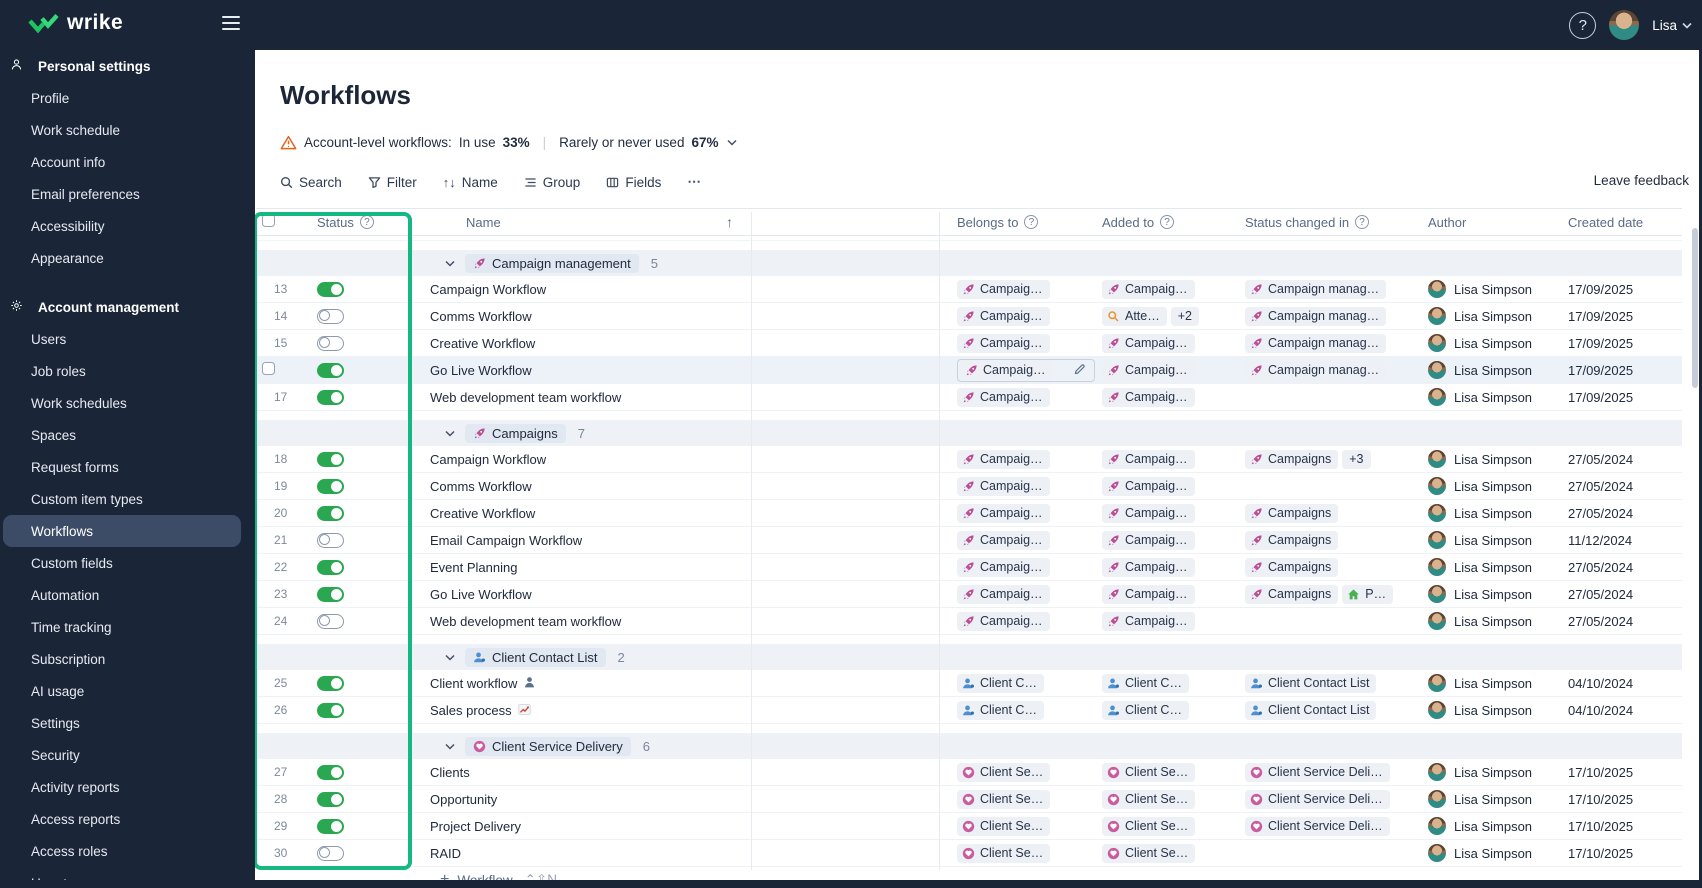 The image size is (1702, 888). What do you see at coordinates (1362, 222) in the screenshot?
I see `status-changed-help-icon: ?` at bounding box center [1362, 222].